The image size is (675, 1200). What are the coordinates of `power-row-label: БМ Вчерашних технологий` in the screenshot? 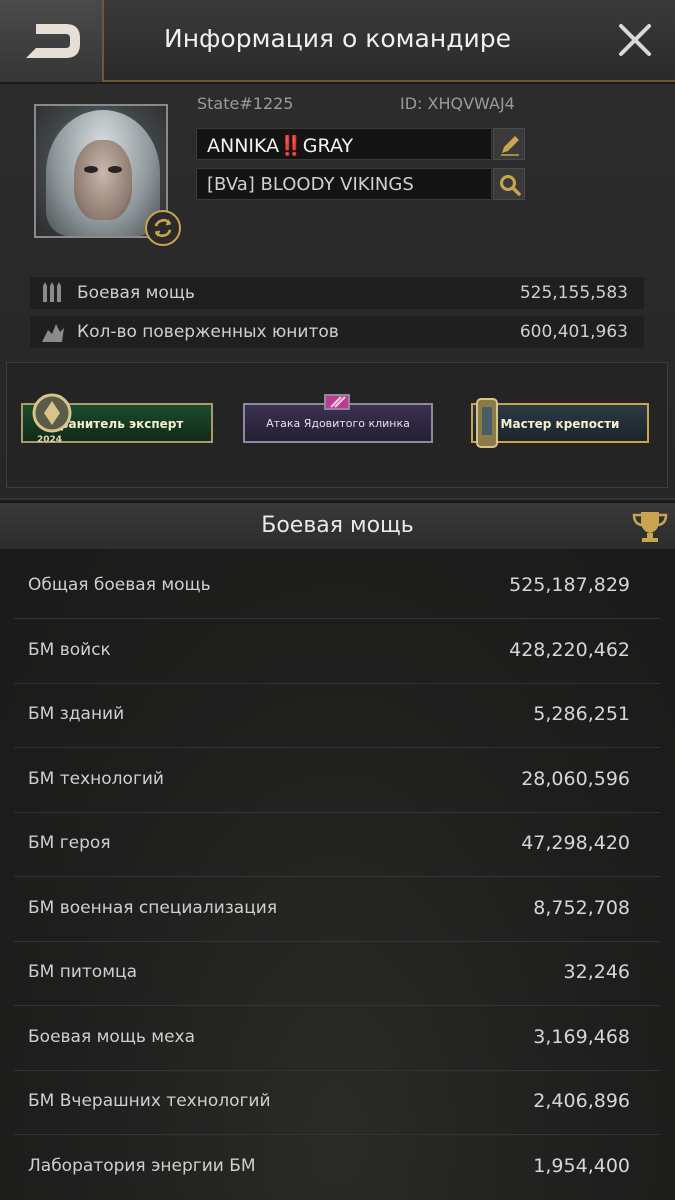 It's located at (149, 1101).